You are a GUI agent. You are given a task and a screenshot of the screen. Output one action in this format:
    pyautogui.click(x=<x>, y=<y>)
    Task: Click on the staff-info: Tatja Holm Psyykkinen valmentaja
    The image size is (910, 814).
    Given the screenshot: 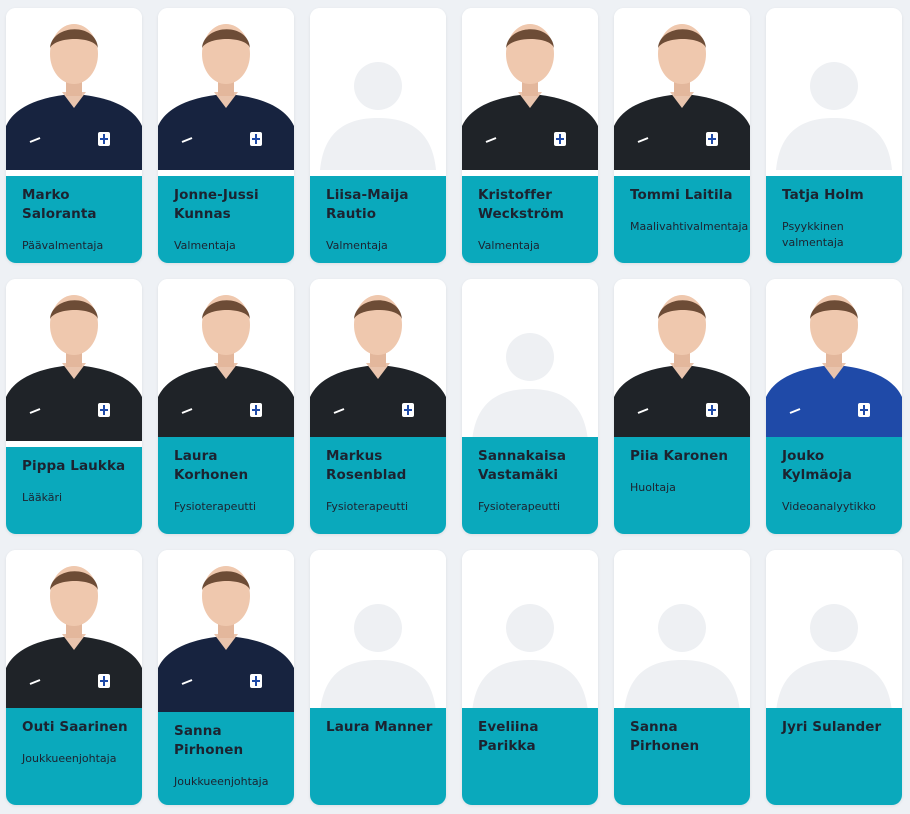 What is the action you would take?
    pyautogui.click(x=834, y=219)
    